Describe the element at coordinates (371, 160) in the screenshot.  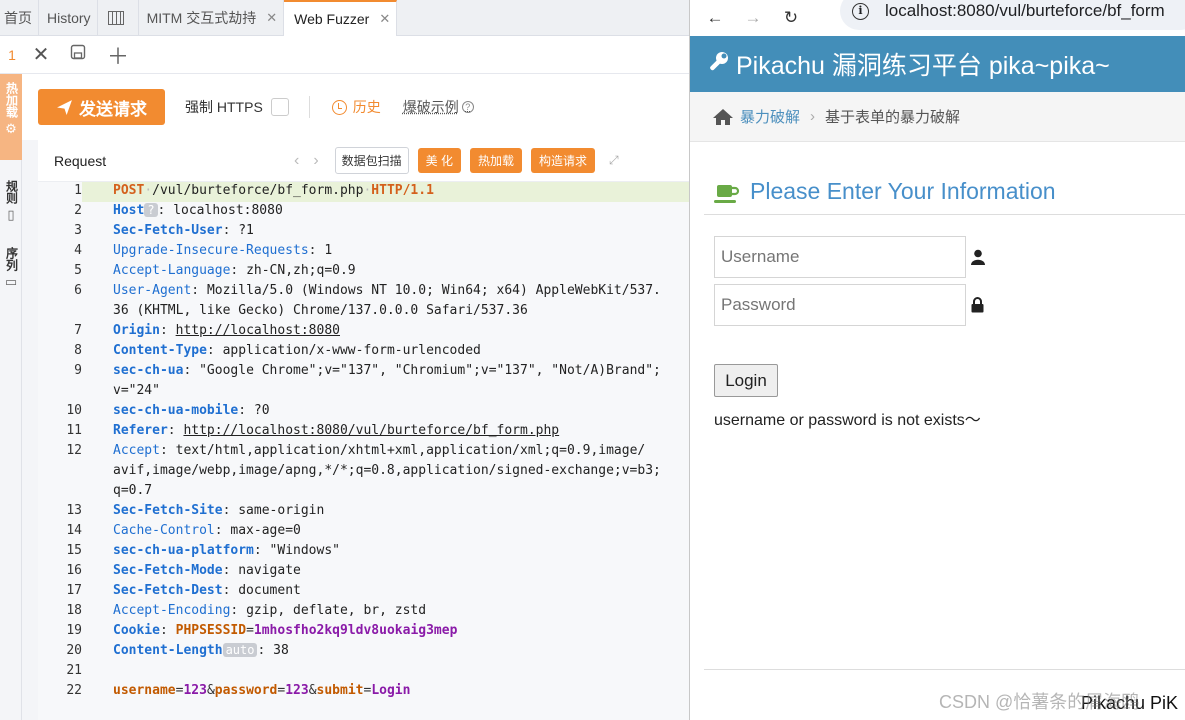
I see `packet-scan-button: 数据包扫描` at that location.